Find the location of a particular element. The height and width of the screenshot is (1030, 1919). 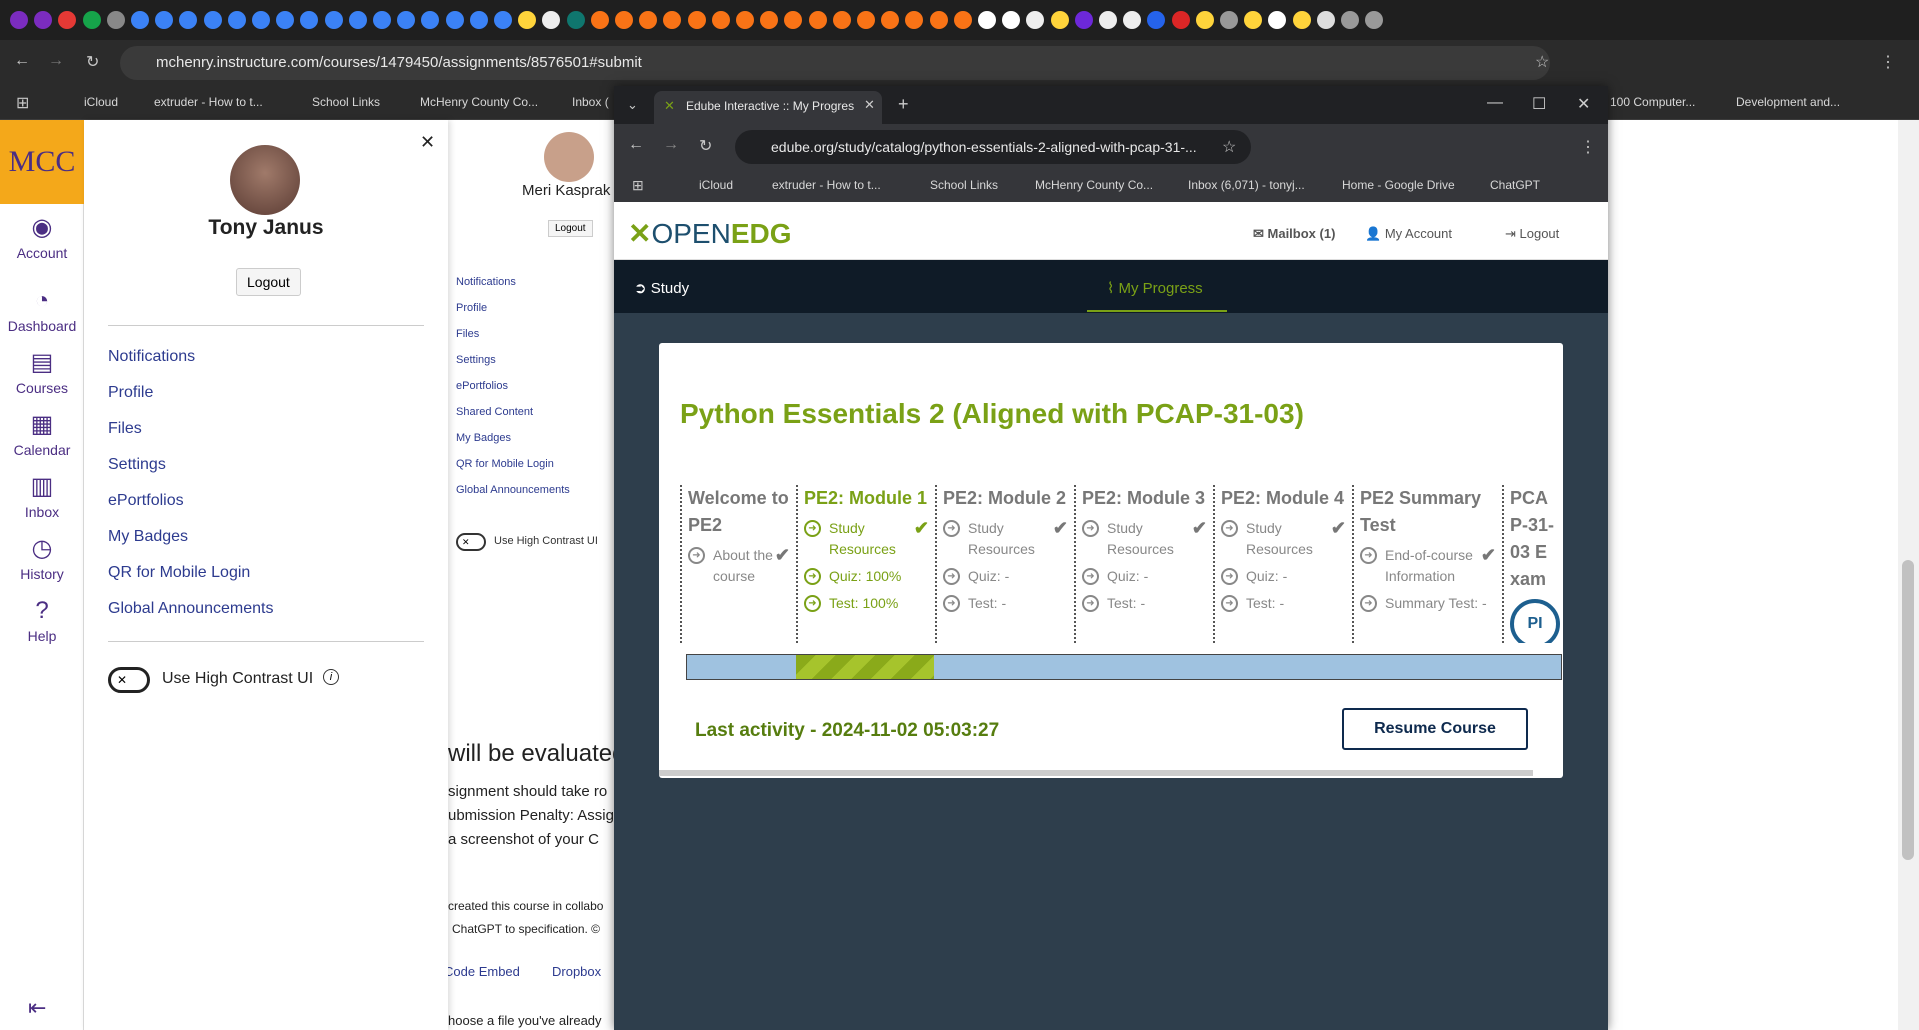

bg-link: Notifications is located at coordinates (486, 282).